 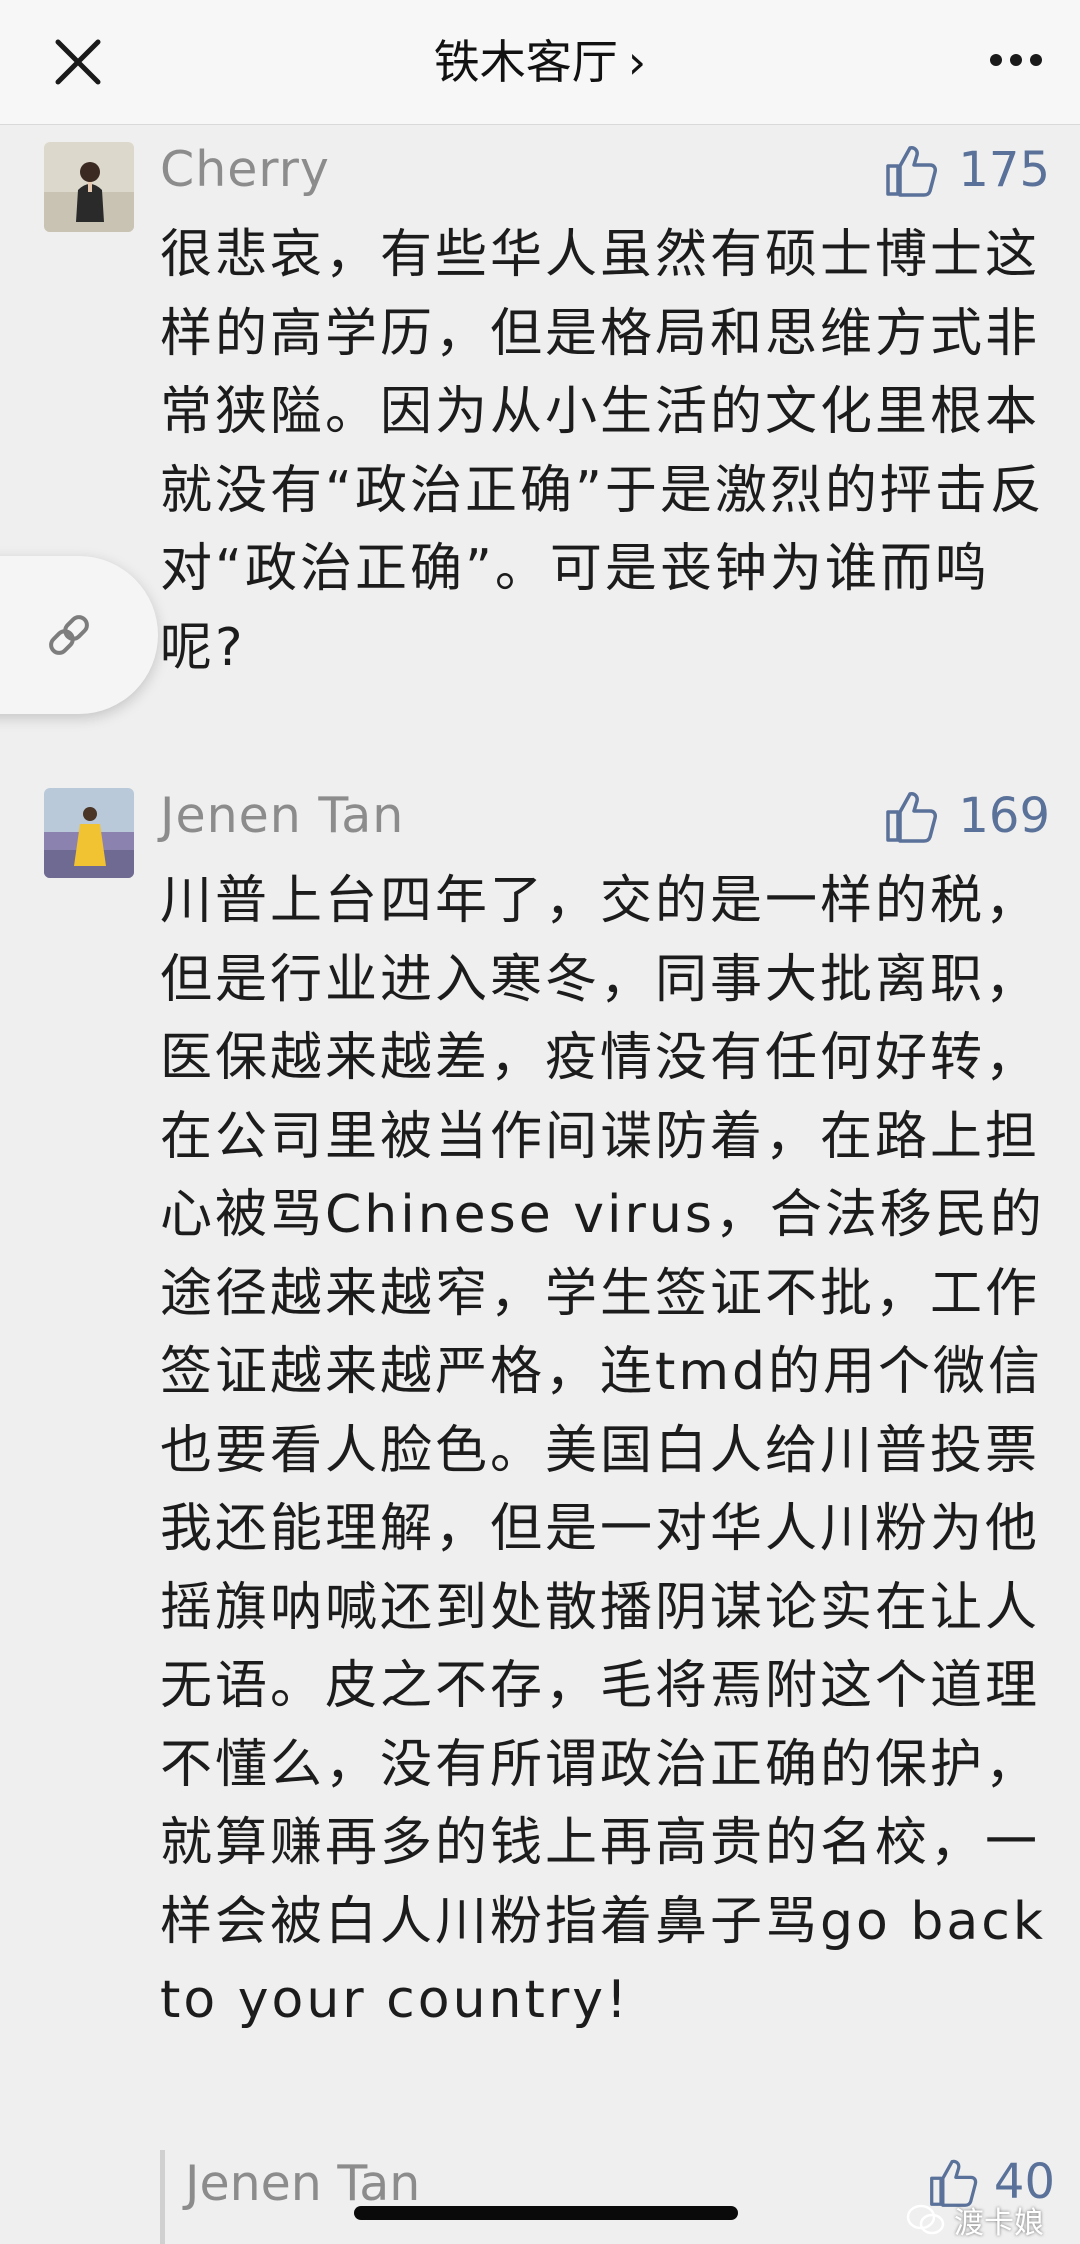 What do you see at coordinates (637, 62) in the screenshot?
I see `chevron-right-icon: ›` at bounding box center [637, 62].